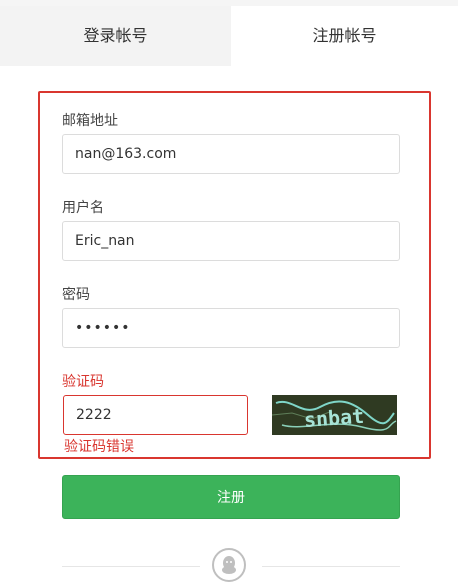 The image size is (458, 587). I want to click on username-input, so click(231, 241).